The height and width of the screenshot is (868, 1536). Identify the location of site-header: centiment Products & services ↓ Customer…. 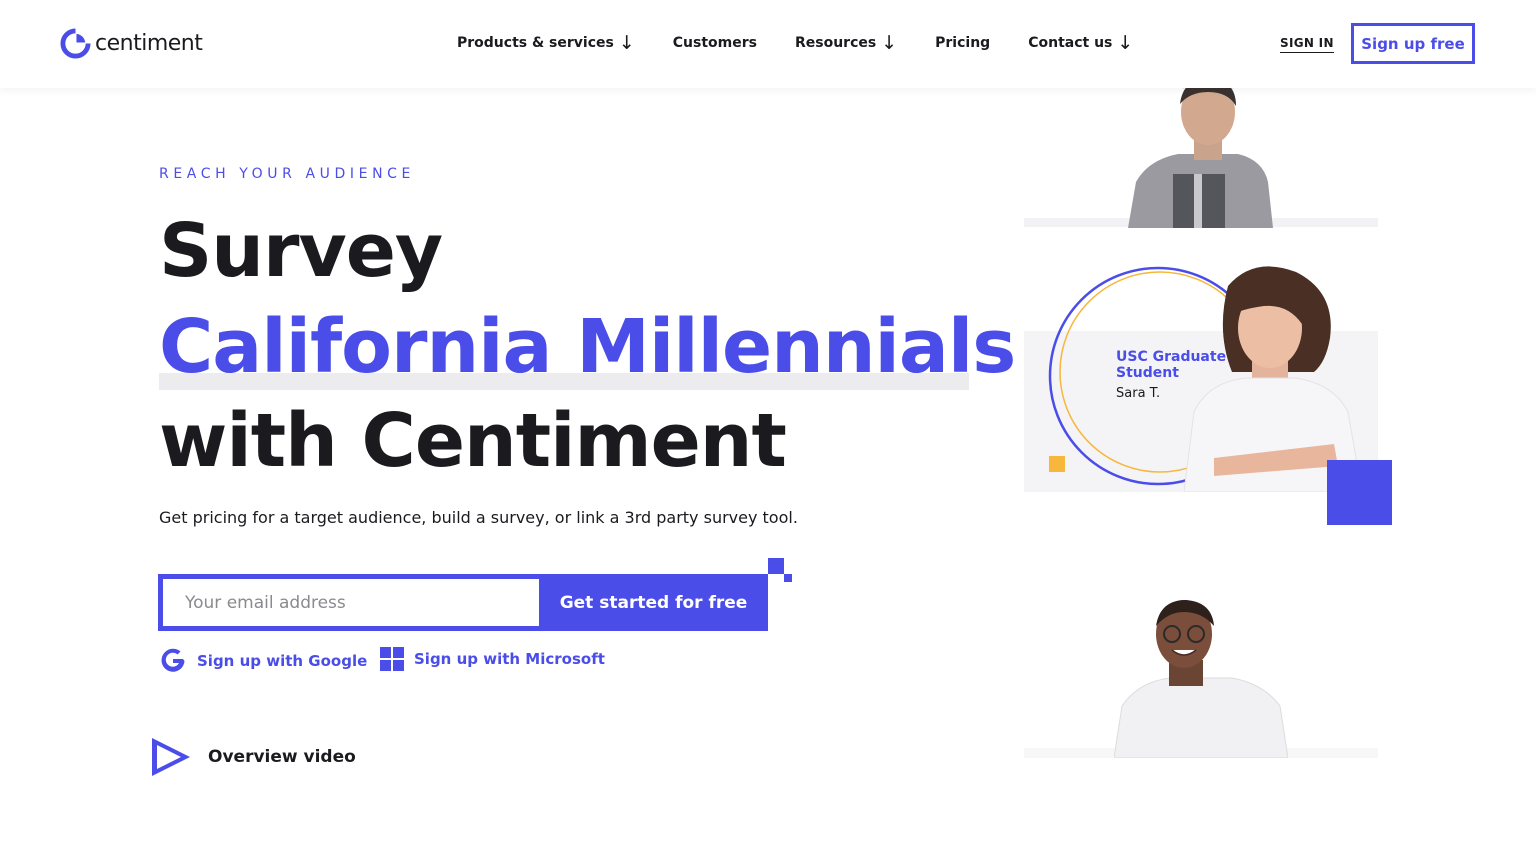
(768, 44).